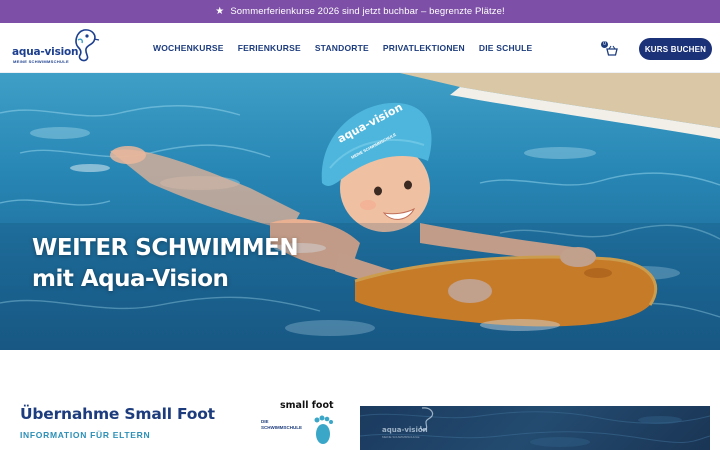 The width and height of the screenshot is (720, 450). What do you see at coordinates (405, 430) in the screenshot?
I see `video-logo-text: aqua-vision` at bounding box center [405, 430].